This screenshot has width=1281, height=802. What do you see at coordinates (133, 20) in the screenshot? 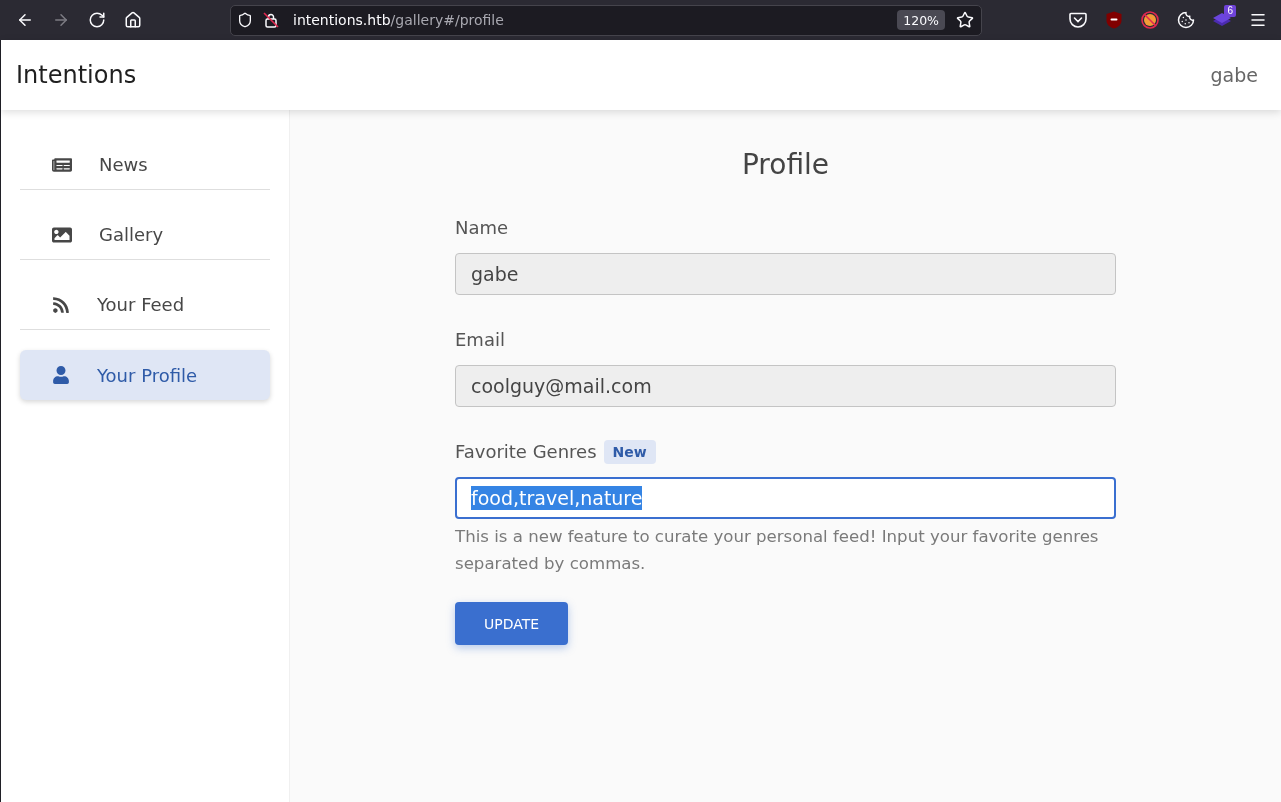
I see `home-icon` at bounding box center [133, 20].